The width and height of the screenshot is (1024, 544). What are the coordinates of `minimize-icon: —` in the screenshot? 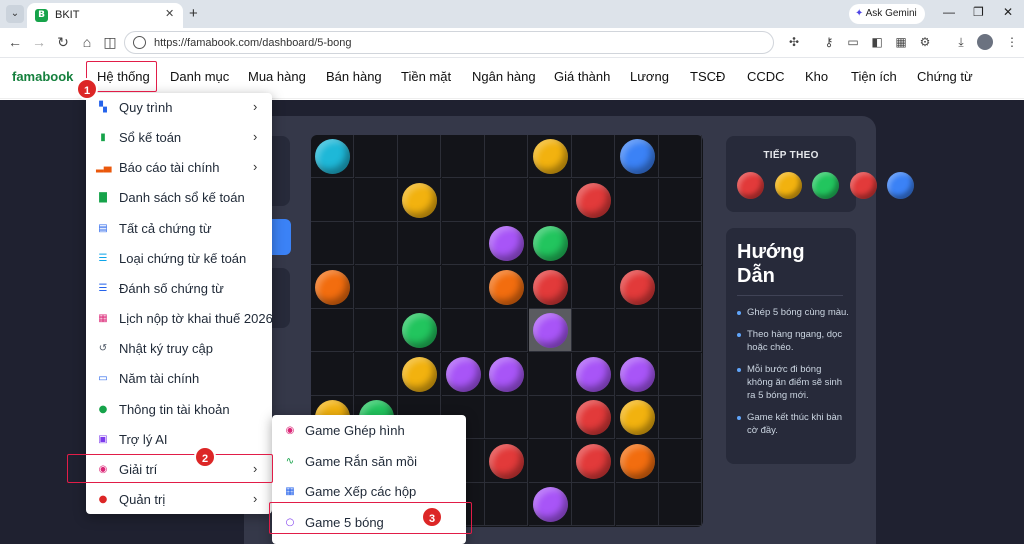 It's located at (949, 12).